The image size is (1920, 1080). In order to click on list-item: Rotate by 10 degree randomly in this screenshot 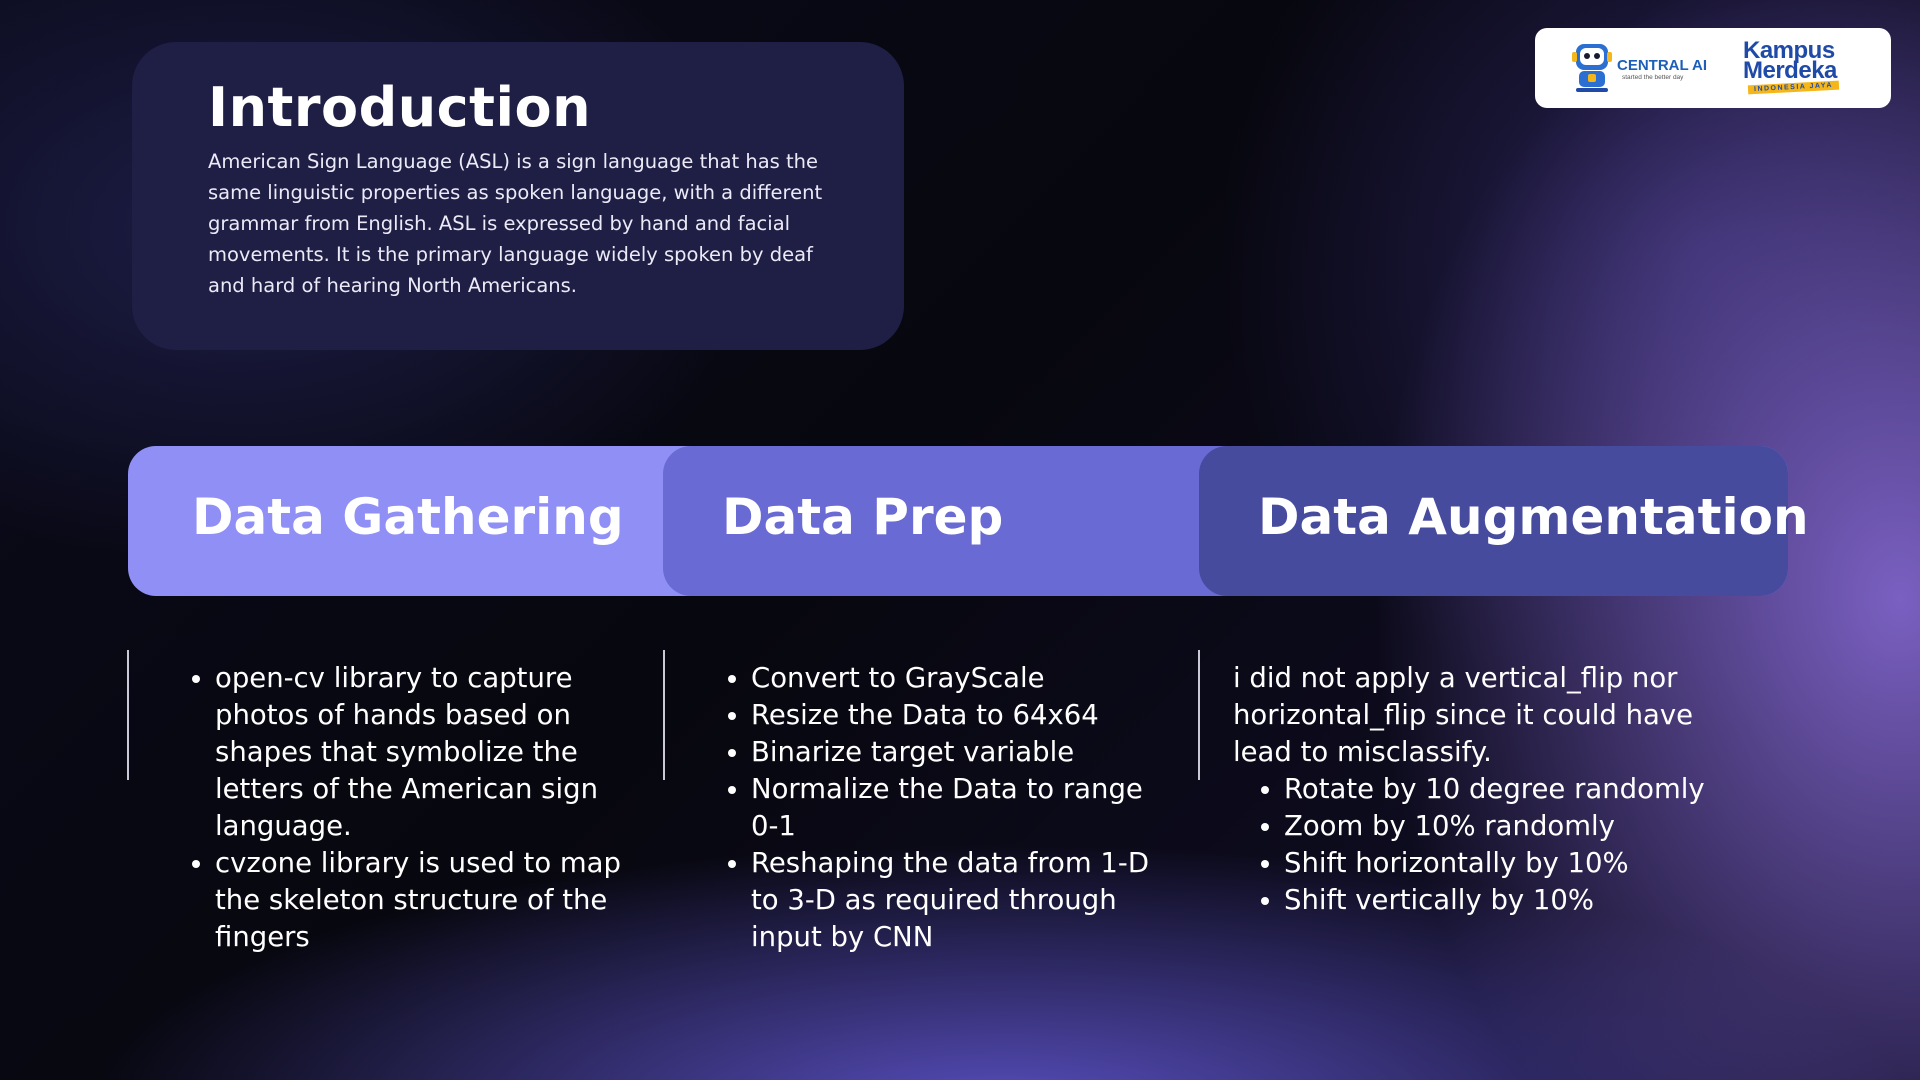, I will do `click(1518, 789)`.